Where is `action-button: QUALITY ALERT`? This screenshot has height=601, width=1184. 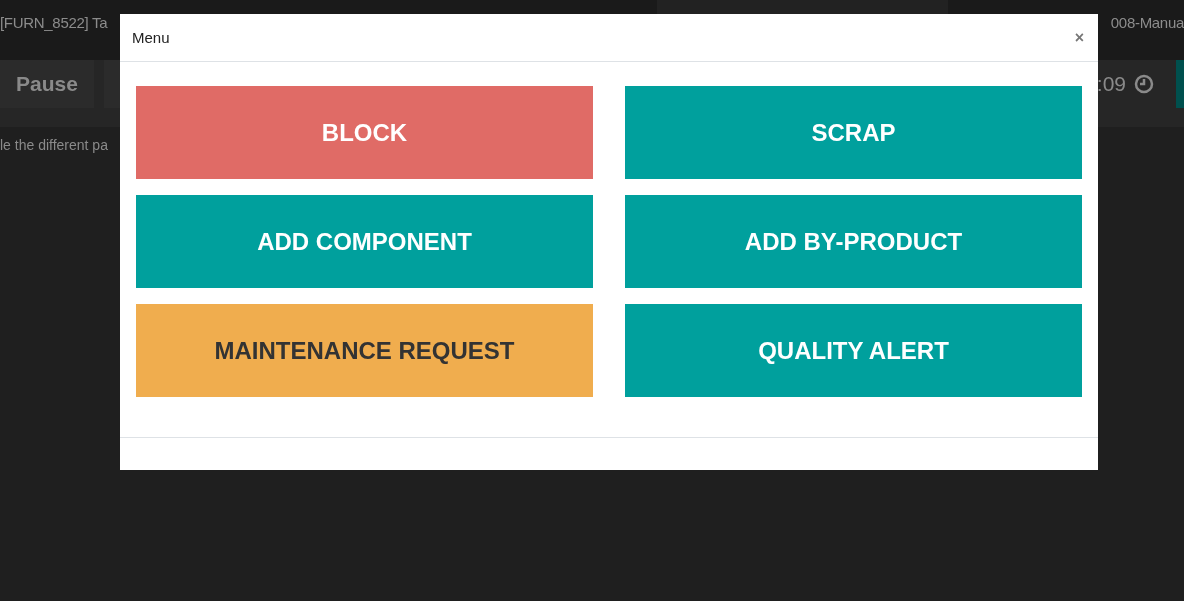 action-button: QUALITY ALERT is located at coordinates (853, 350).